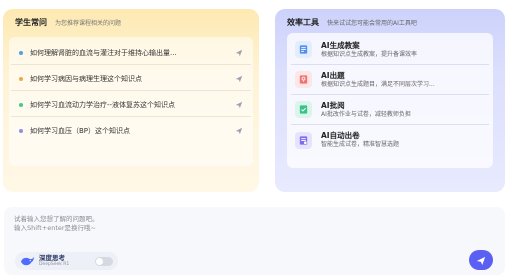 The height and width of the screenshot is (280, 509). Describe the element at coordinates (366, 114) in the screenshot. I see `tool-desc: AI批改作业与试卷，减轻教师负担` at that location.